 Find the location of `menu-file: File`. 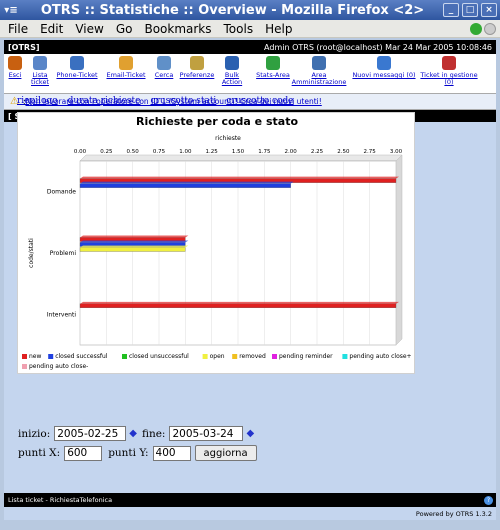

menu-file: File is located at coordinates (18, 29).